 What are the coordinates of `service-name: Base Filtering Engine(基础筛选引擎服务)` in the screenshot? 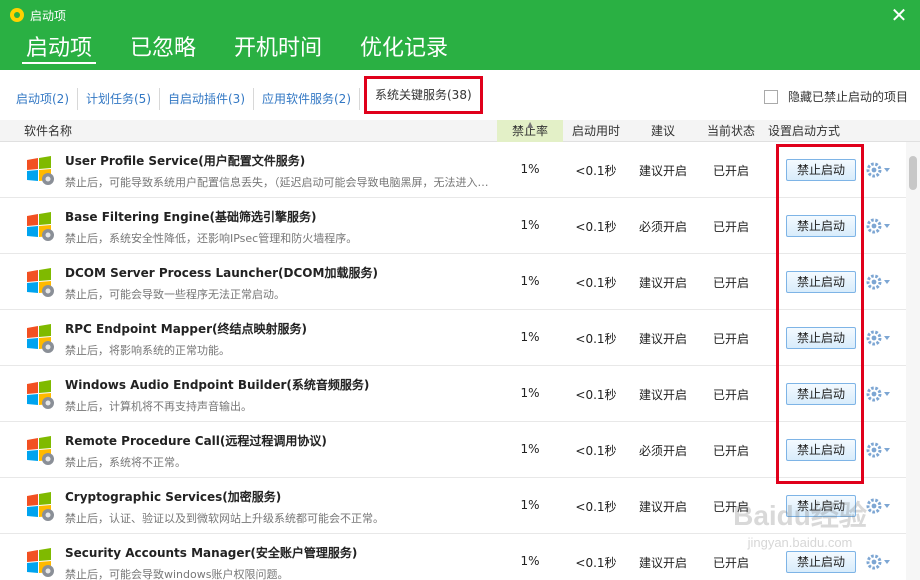 It's located at (191, 217).